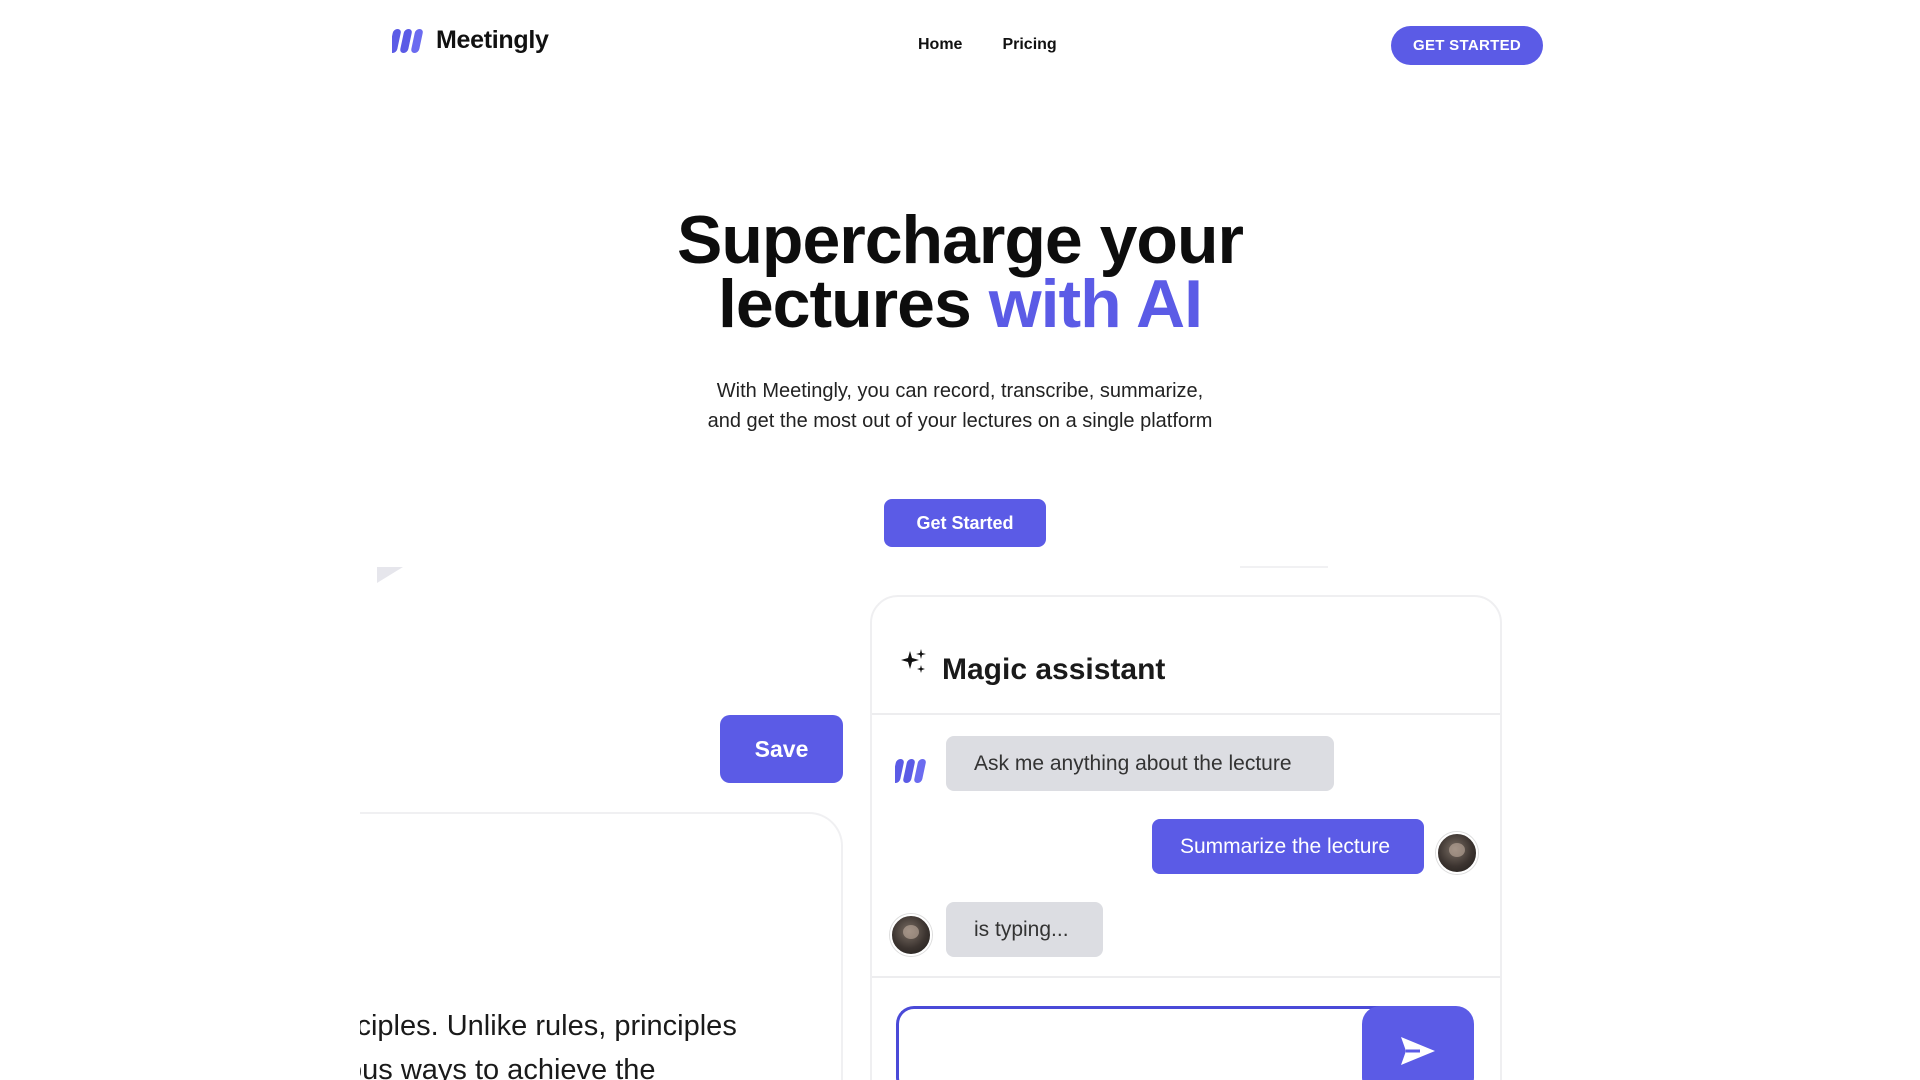  I want to click on hero-title: Supercharge your lectures with AI, so click(960, 272).